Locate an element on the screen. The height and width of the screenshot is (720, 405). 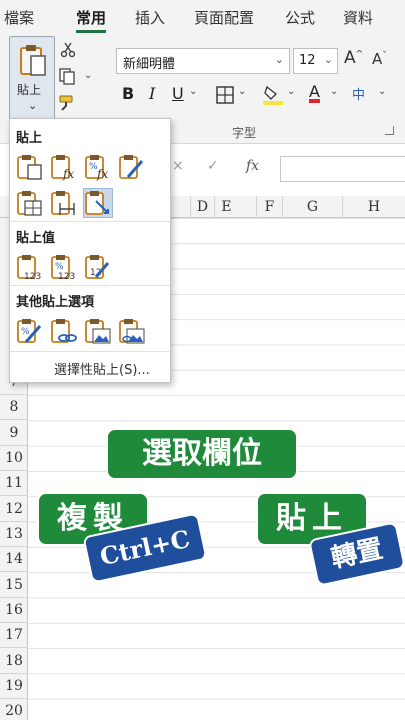
paste-formulas-icon: fx is located at coordinates (64, 167).